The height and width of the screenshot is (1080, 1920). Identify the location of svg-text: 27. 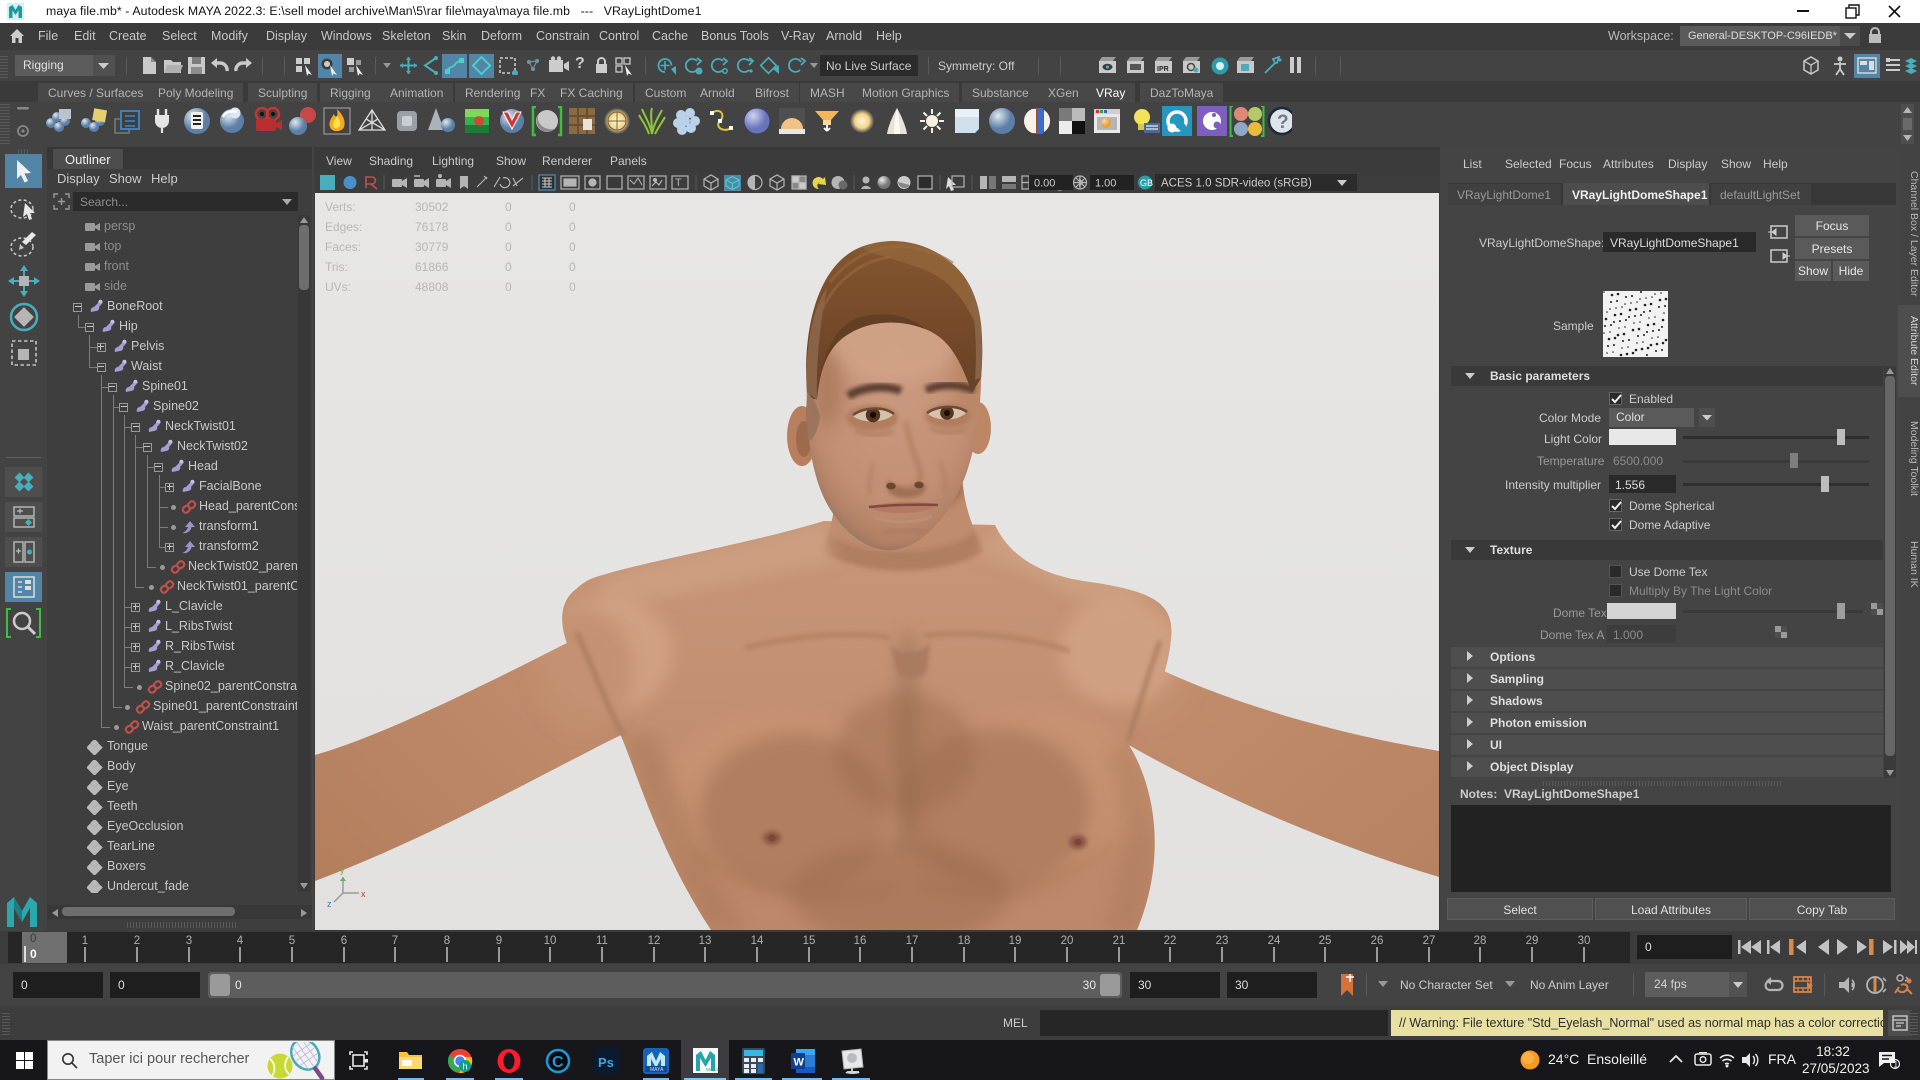
(1429, 941).